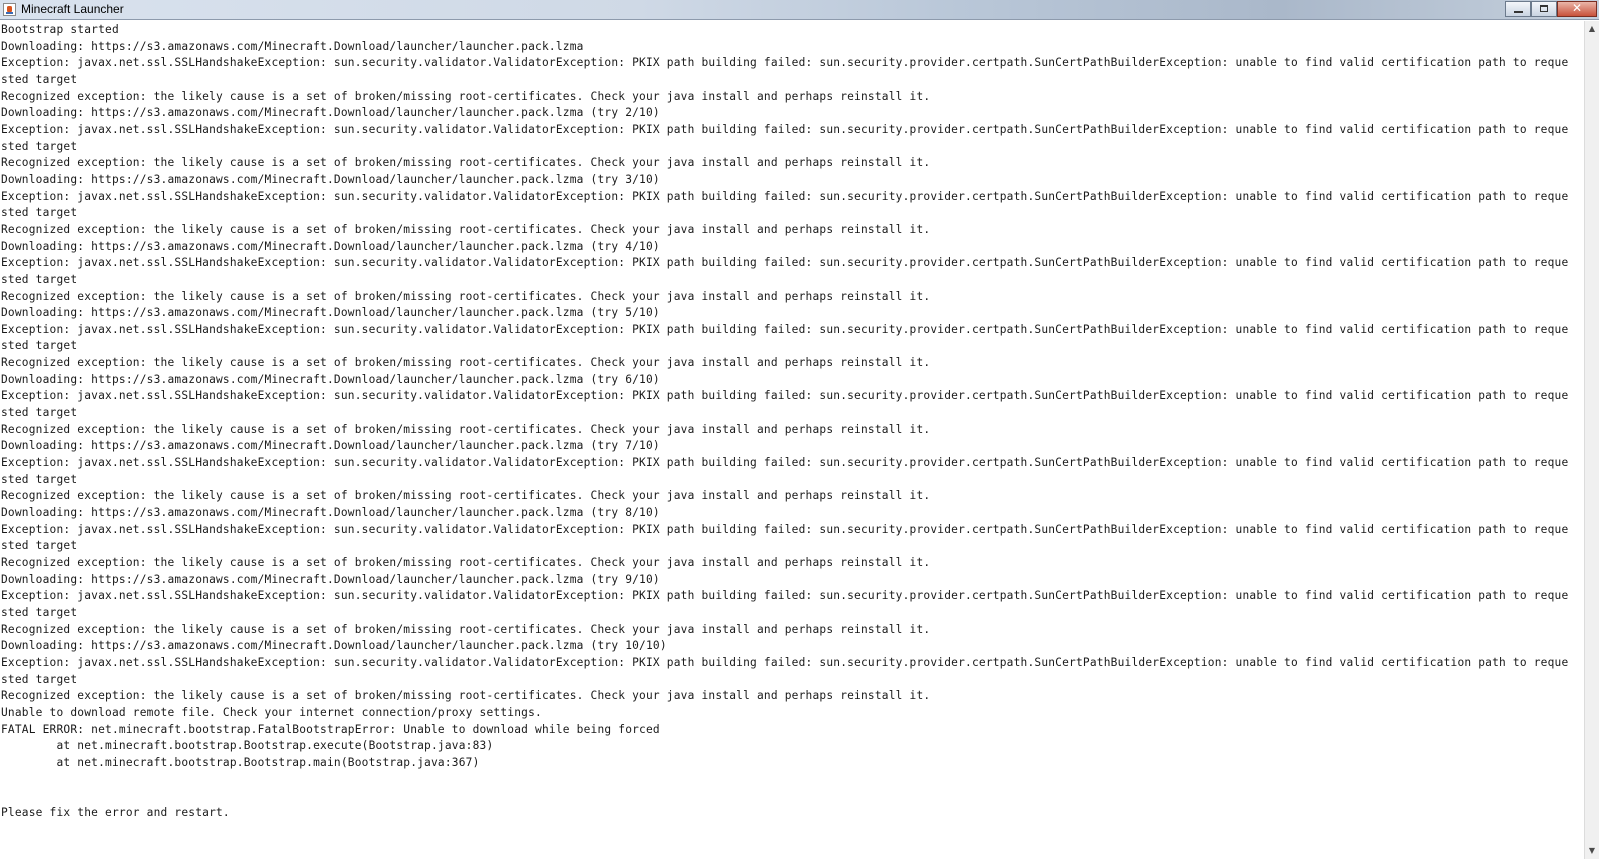 This screenshot has height=859, width=1599. I want to click on scroll-down-icon: ▼, so click(1592, 851).